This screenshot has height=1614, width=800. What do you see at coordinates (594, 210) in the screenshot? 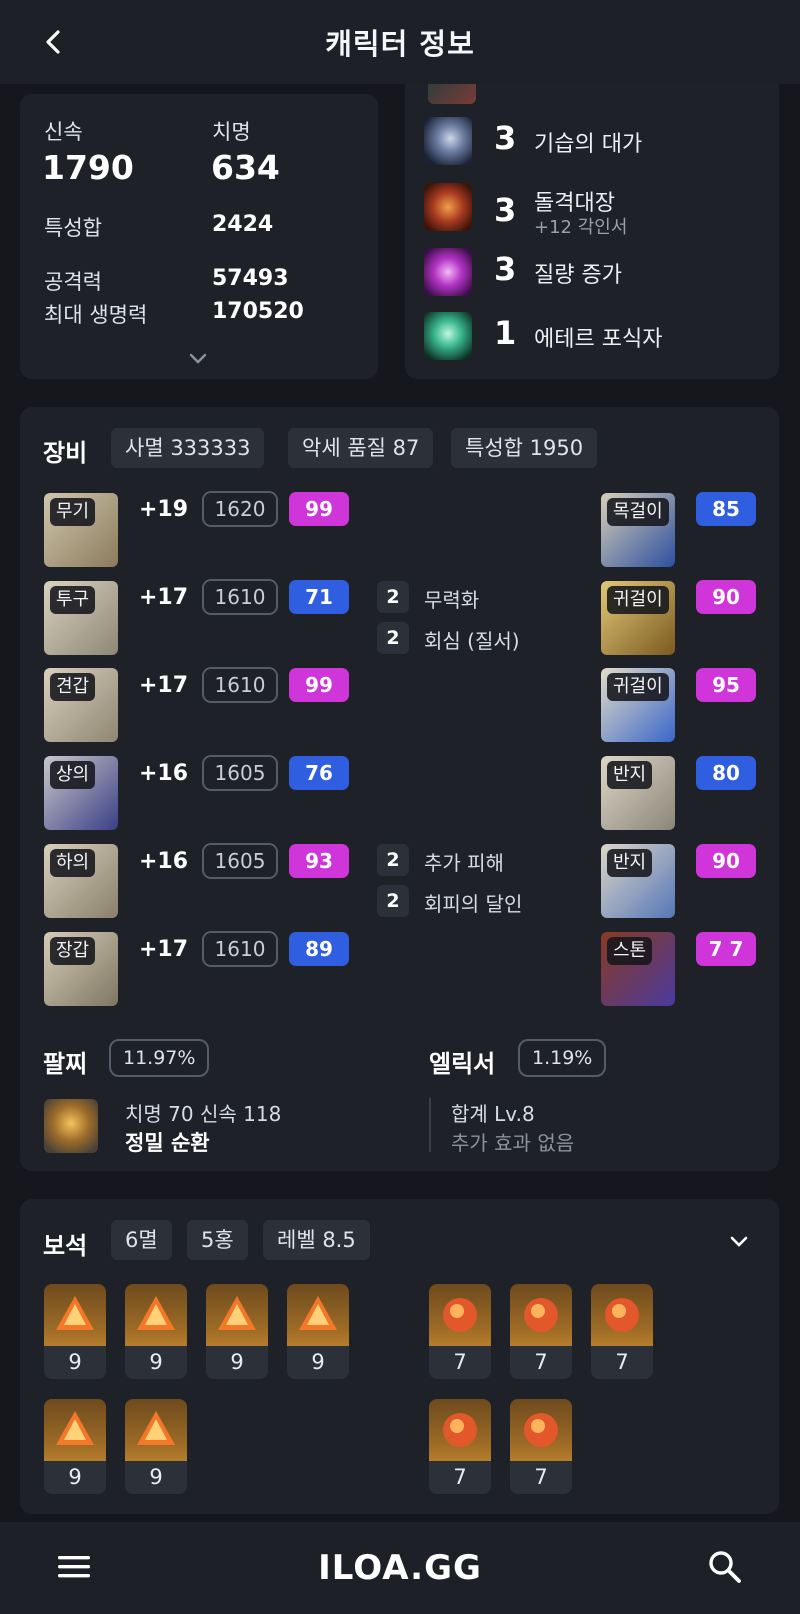
I see `engraving-row: 3 돌격대장 +12 각인서` at bounding box center [594, 210].